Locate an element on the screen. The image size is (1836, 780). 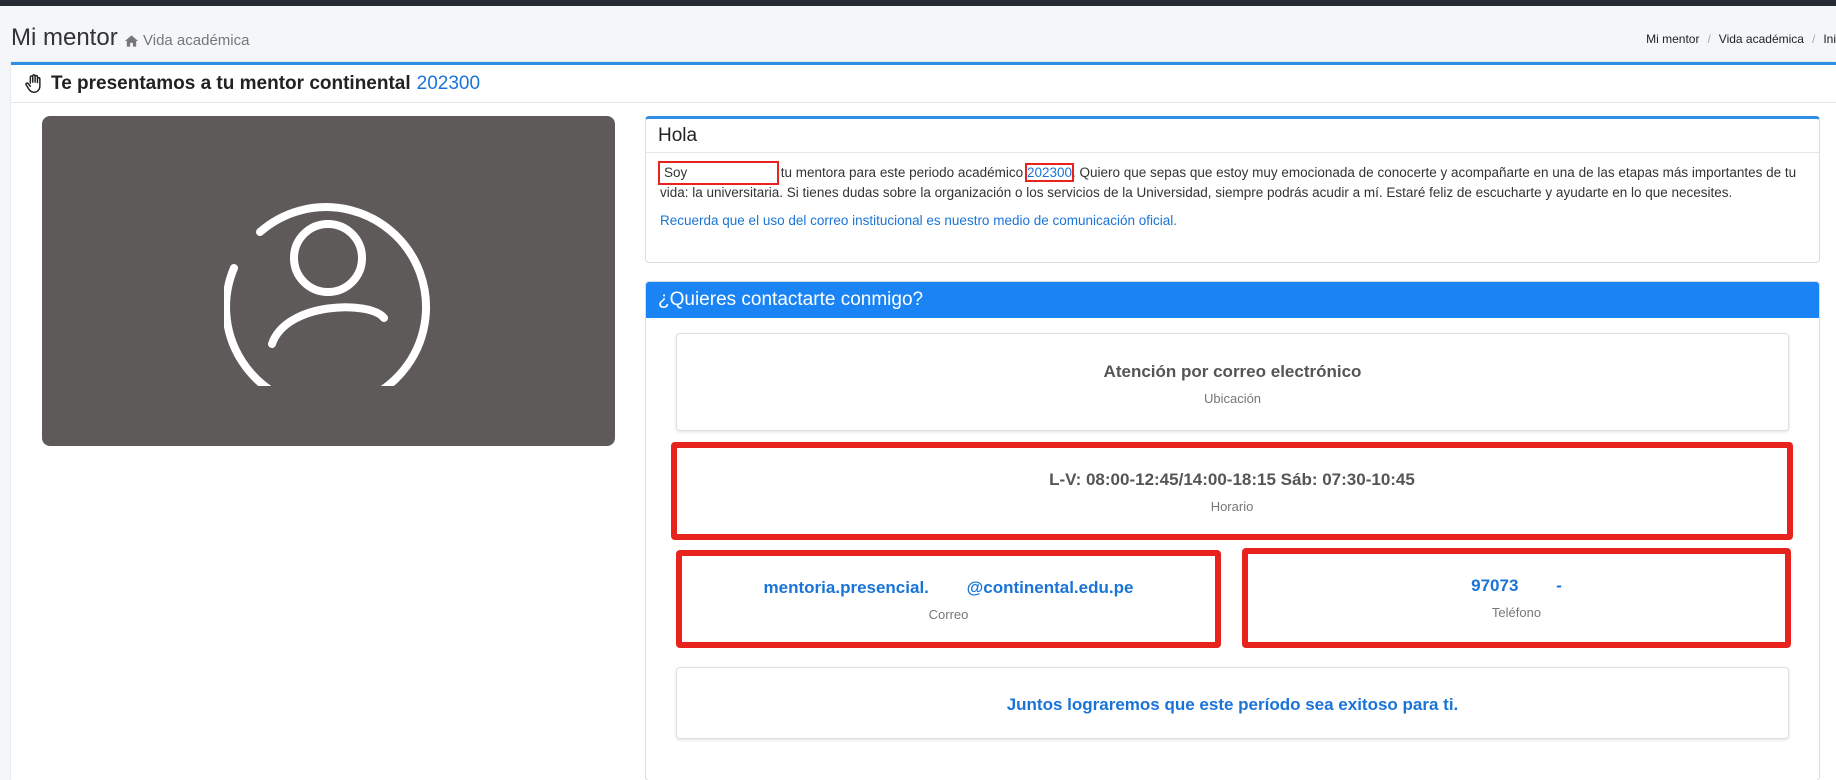
email-label: Correo is located at coordinates (948, 614).